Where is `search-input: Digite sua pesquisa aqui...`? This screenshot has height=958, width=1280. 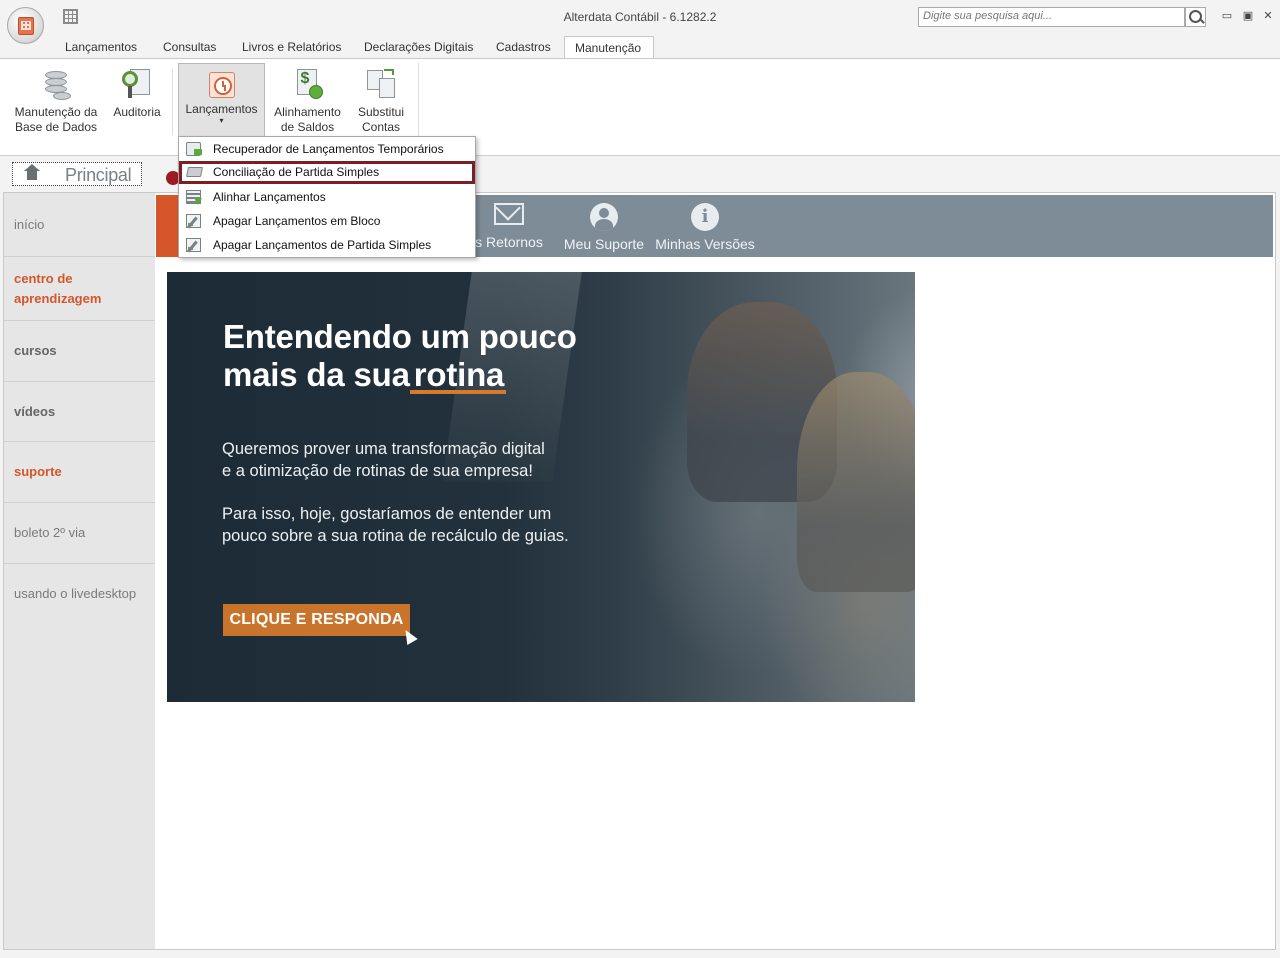
search-input: Digite sua pesquisa aqui... is located at coordinates (1051, 17).